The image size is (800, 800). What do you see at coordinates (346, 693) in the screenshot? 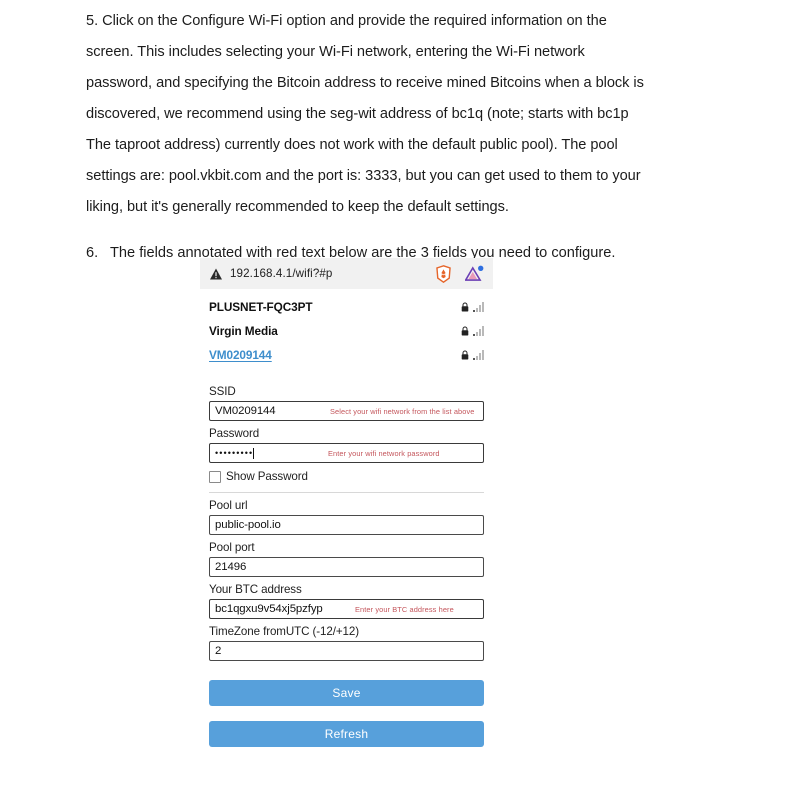
I see `save-button: Save` at bounding box center [346, 693].